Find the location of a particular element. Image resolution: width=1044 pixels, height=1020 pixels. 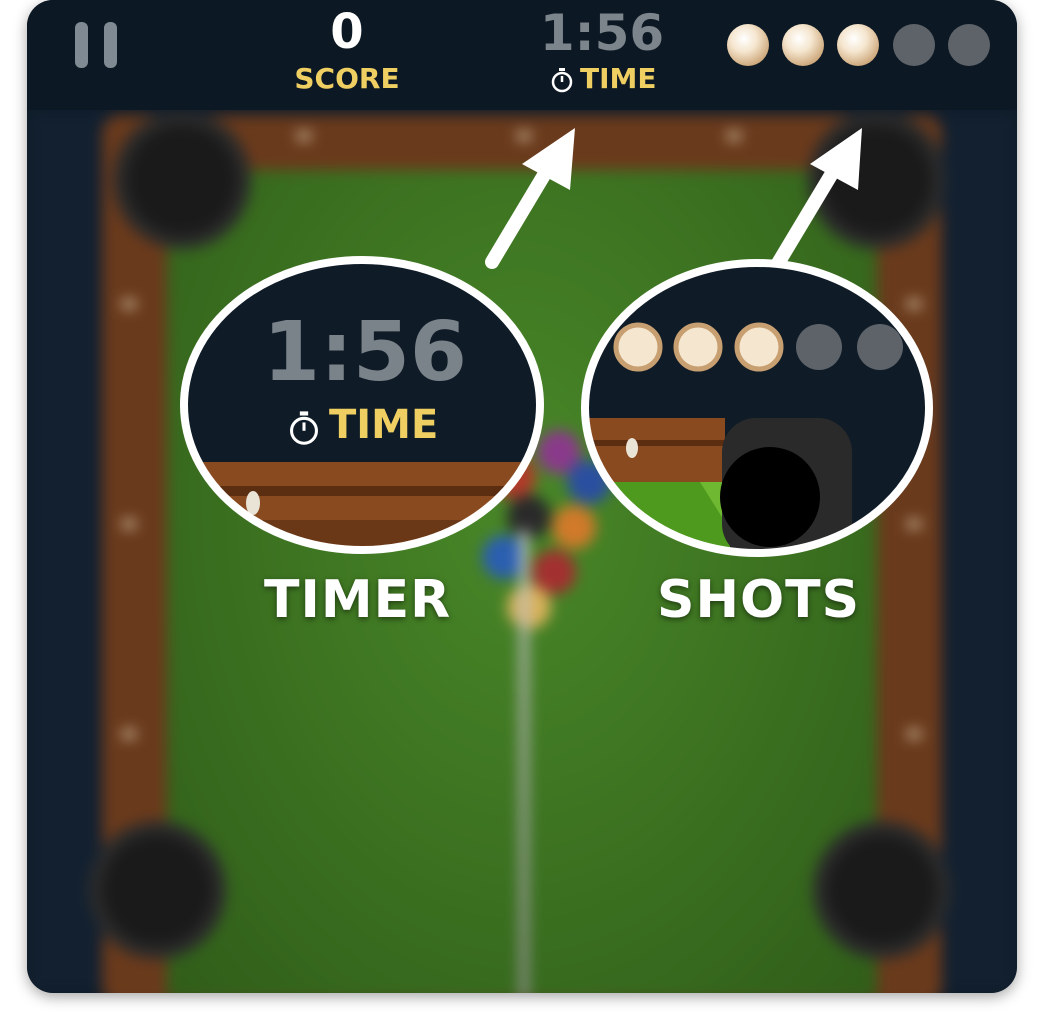

magnified-time-label-group: TIME is located at coordinates (387, 425).